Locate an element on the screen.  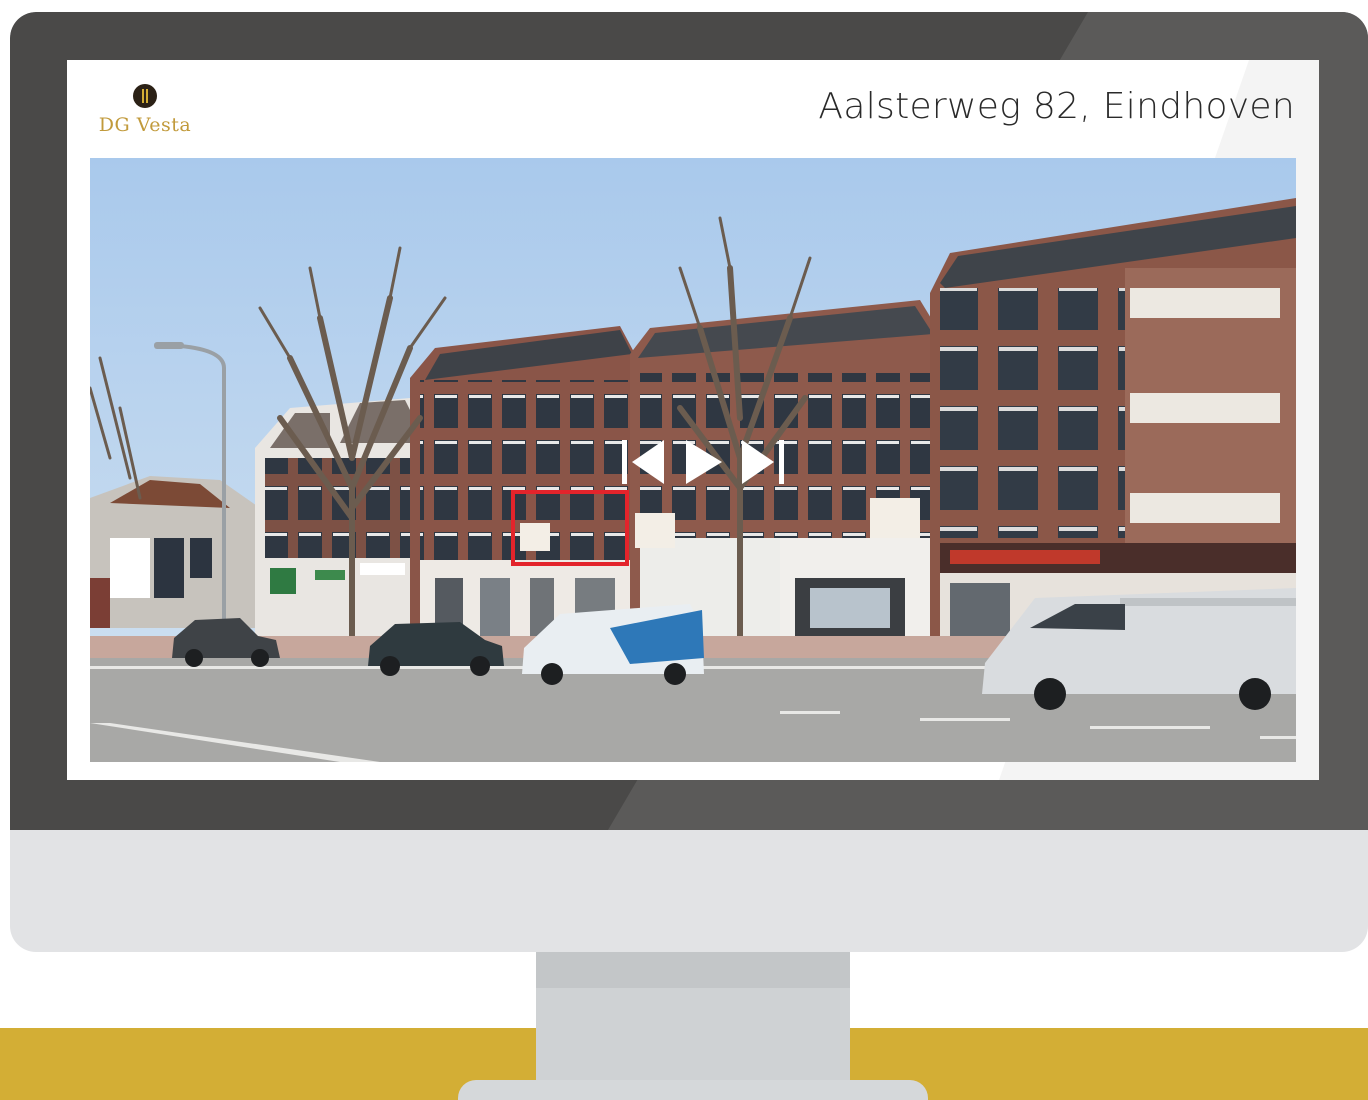
skip-forward-icon is located at coordinates (763, 462).